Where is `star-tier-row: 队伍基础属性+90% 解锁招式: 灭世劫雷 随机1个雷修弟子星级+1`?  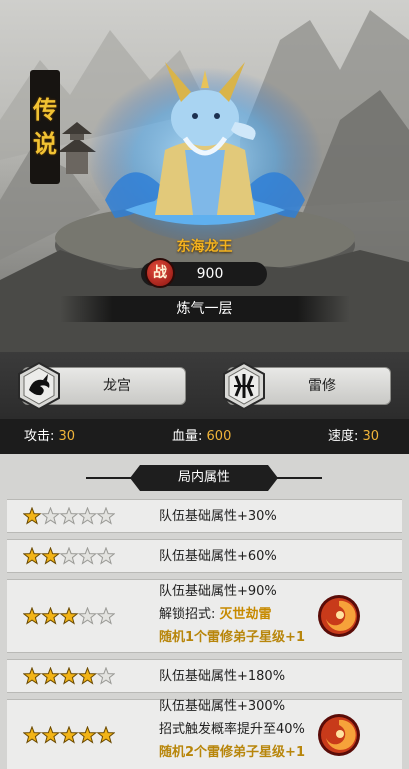
star-tier-row: 队伍基础属性+90% 解锁招式: 灭世劫雷 随机1个雷修弟子星级+1 is located at coordinates (204, 616).